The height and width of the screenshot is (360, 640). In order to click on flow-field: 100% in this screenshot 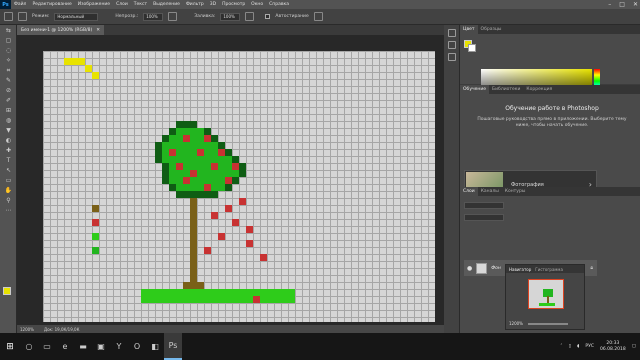, I will do `click(230, 16)`.